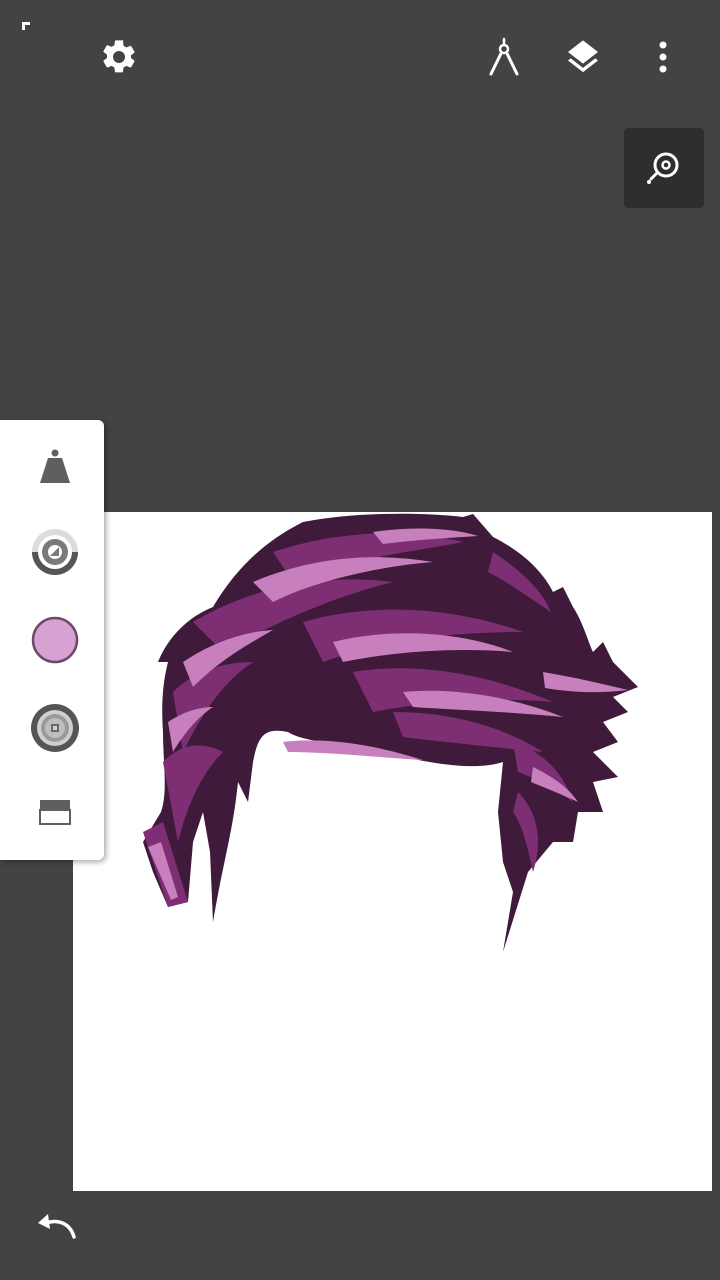 The height and width of the screenshot is (1280, 720). I want to click on gear-icon, so click(119, 57).